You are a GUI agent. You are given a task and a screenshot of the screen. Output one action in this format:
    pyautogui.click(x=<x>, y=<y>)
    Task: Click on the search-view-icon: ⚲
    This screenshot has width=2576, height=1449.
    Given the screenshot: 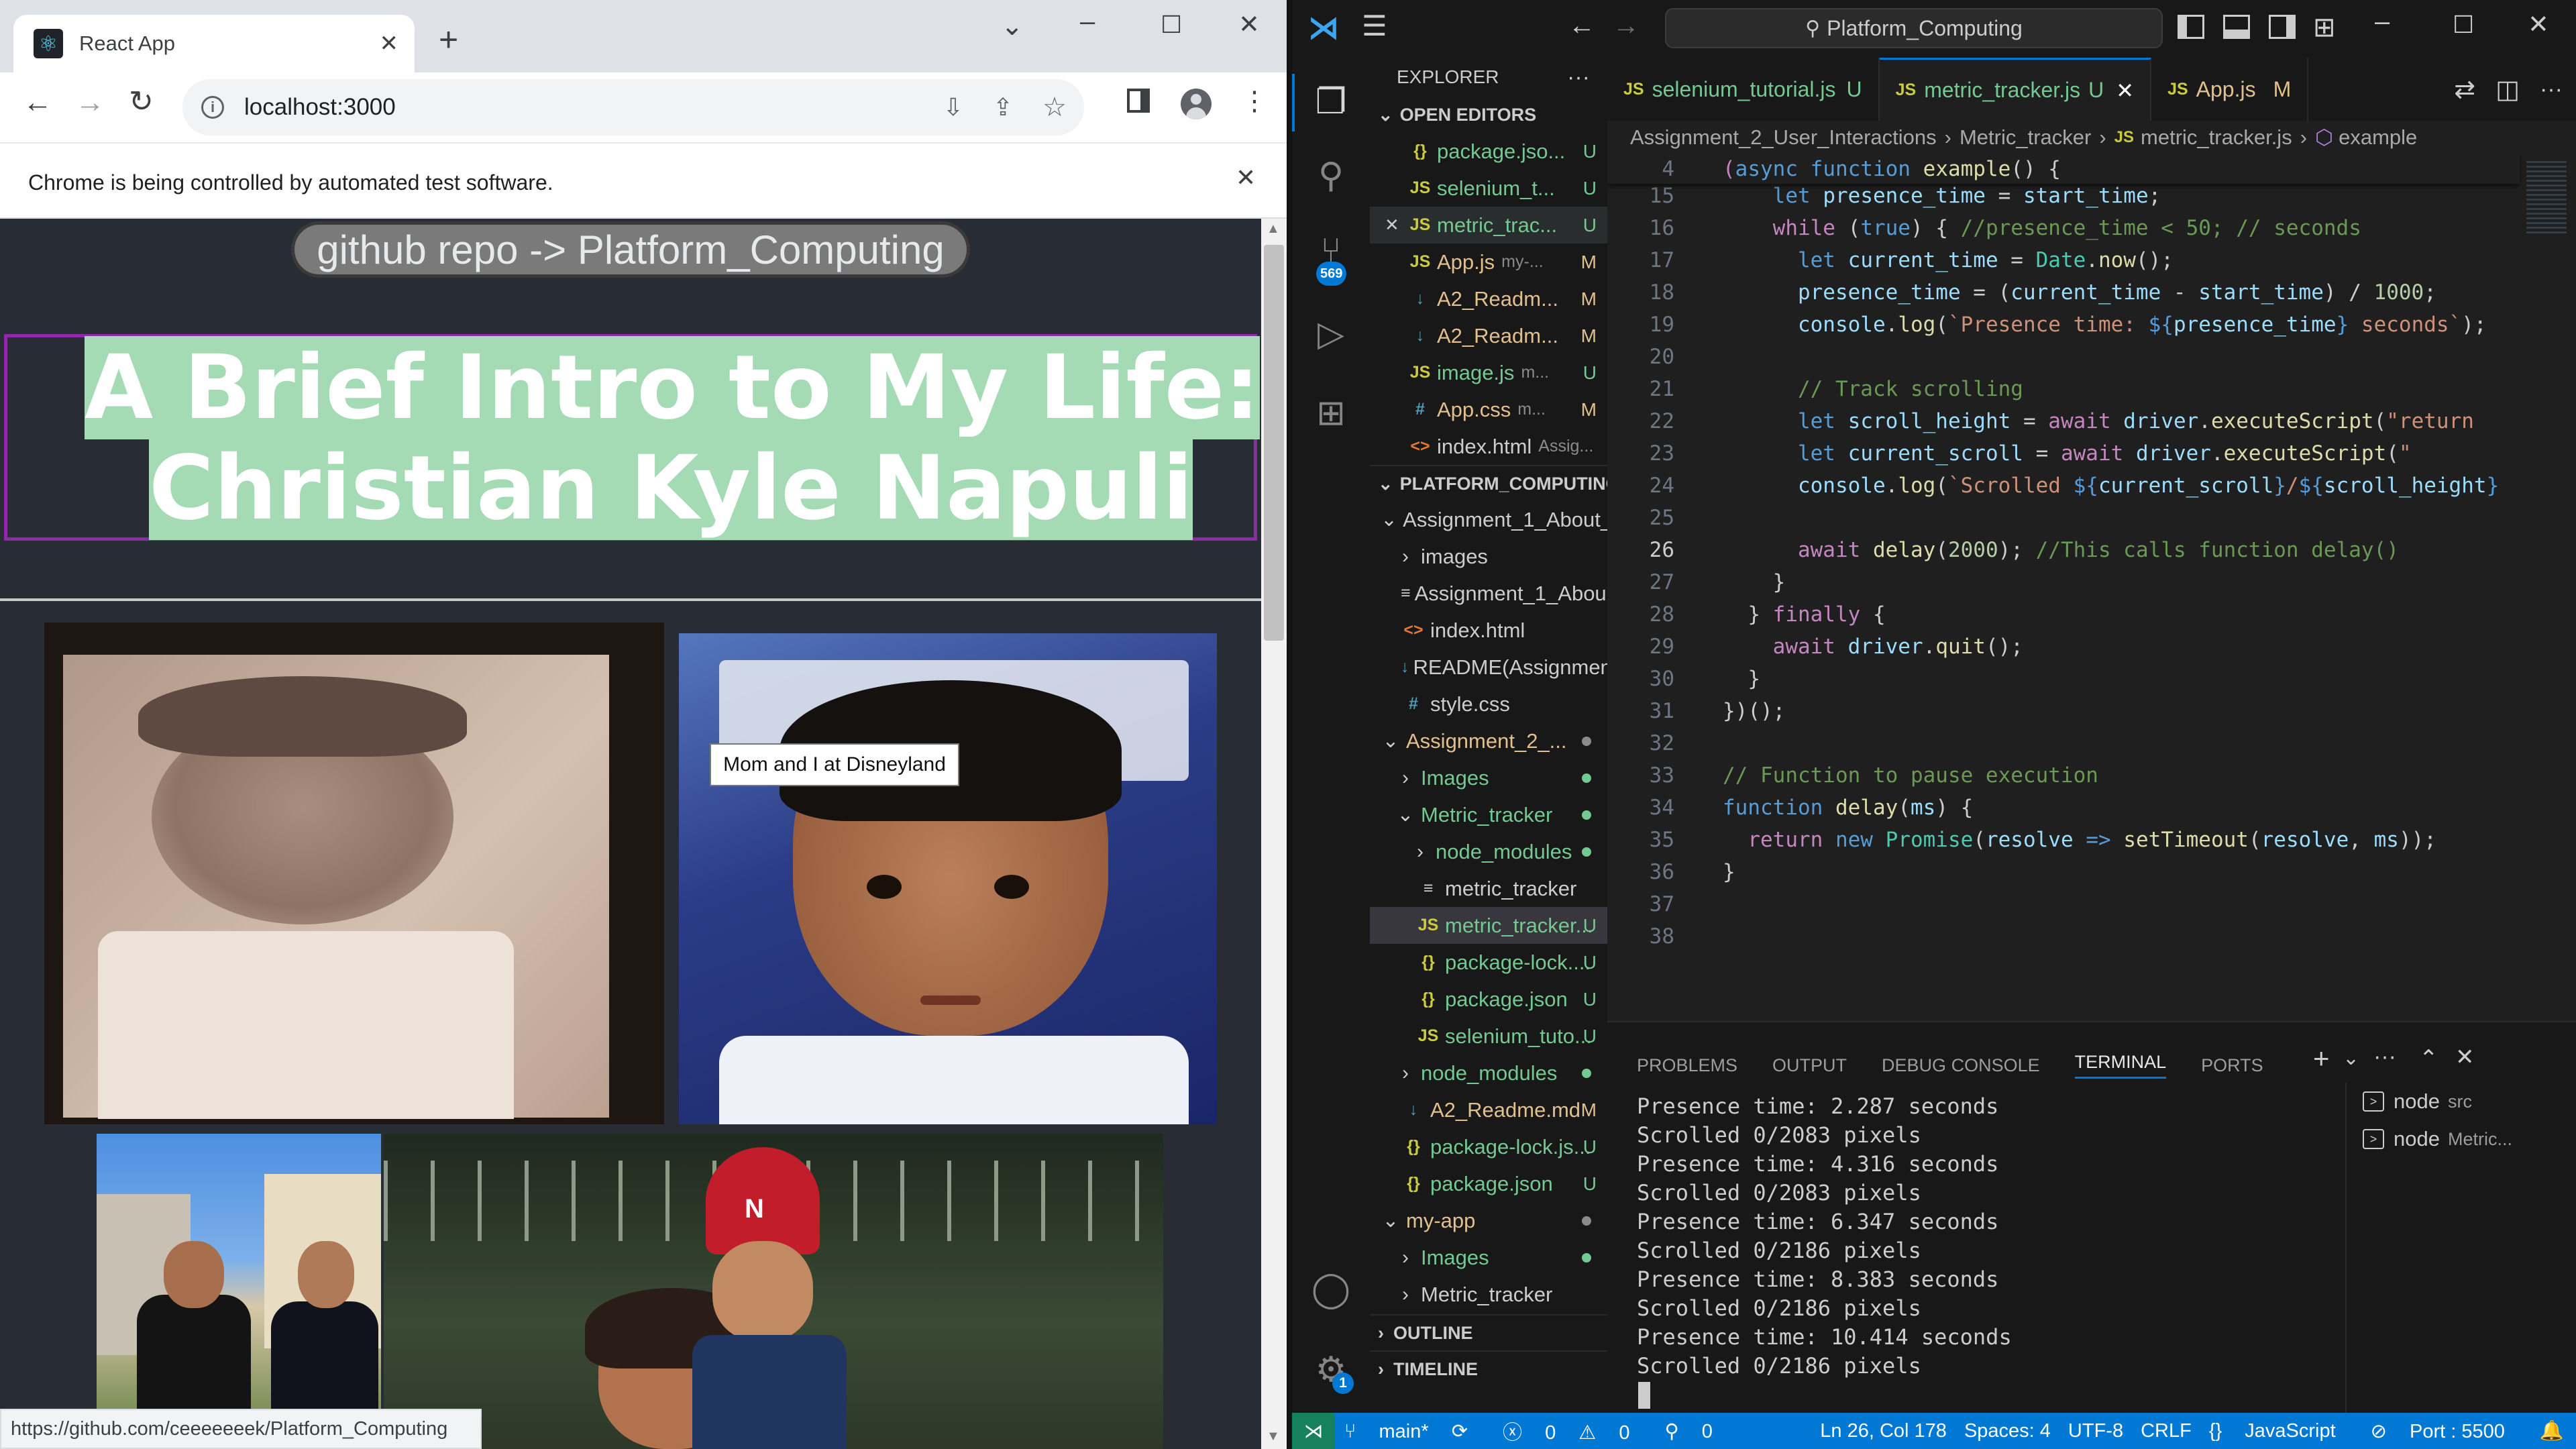 What is the action you would take?
    pyautogui.click(x=1331, y=176)
    